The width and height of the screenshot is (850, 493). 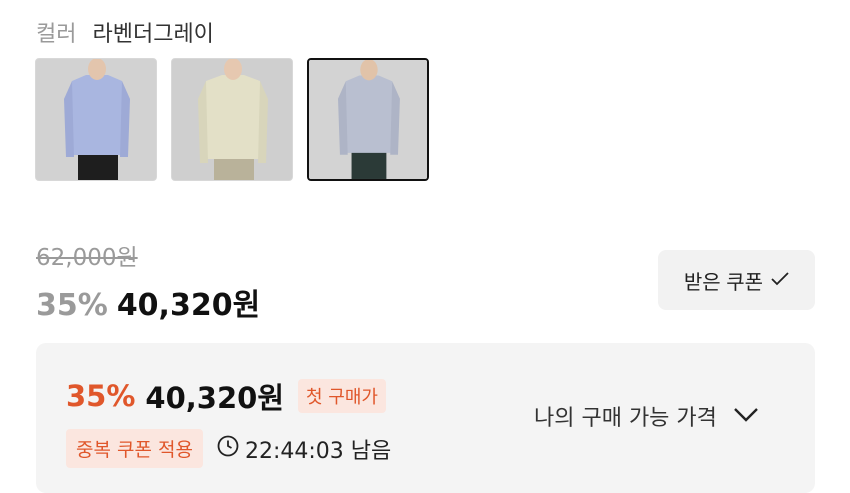 I want to click on blue-shirt-image, so click(x=96, y=119).